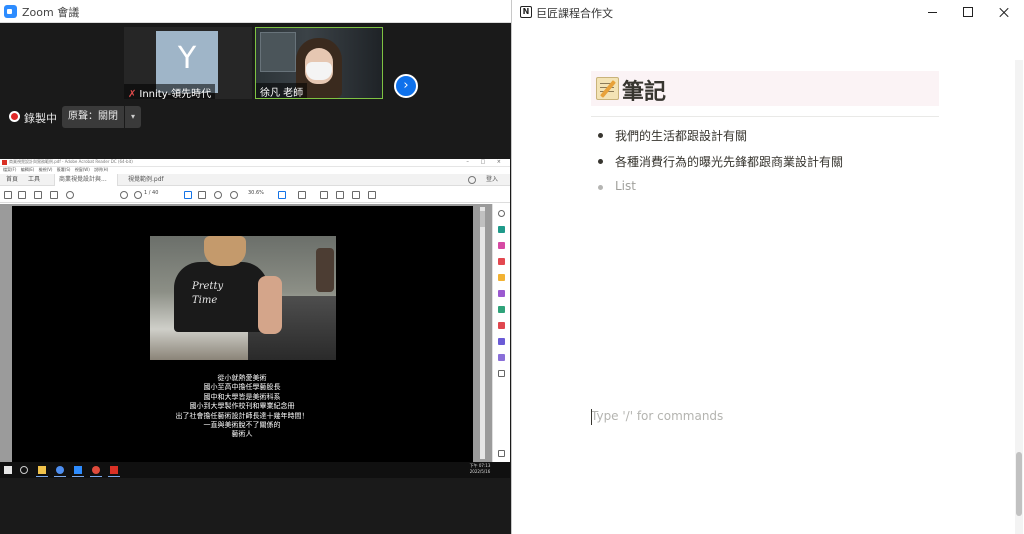  I want to click on chevron-right-icon: ›, so click(406, 85).